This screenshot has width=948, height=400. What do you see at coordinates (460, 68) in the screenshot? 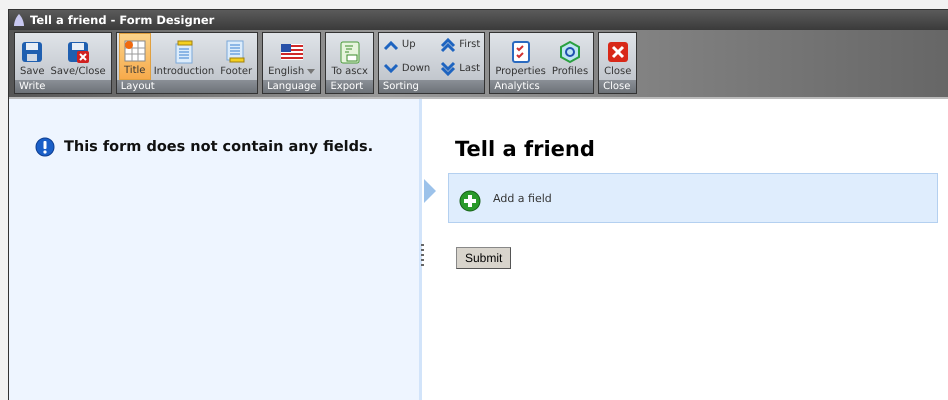
I see `toolbar-button: Last` at bounding box center [460, 68].